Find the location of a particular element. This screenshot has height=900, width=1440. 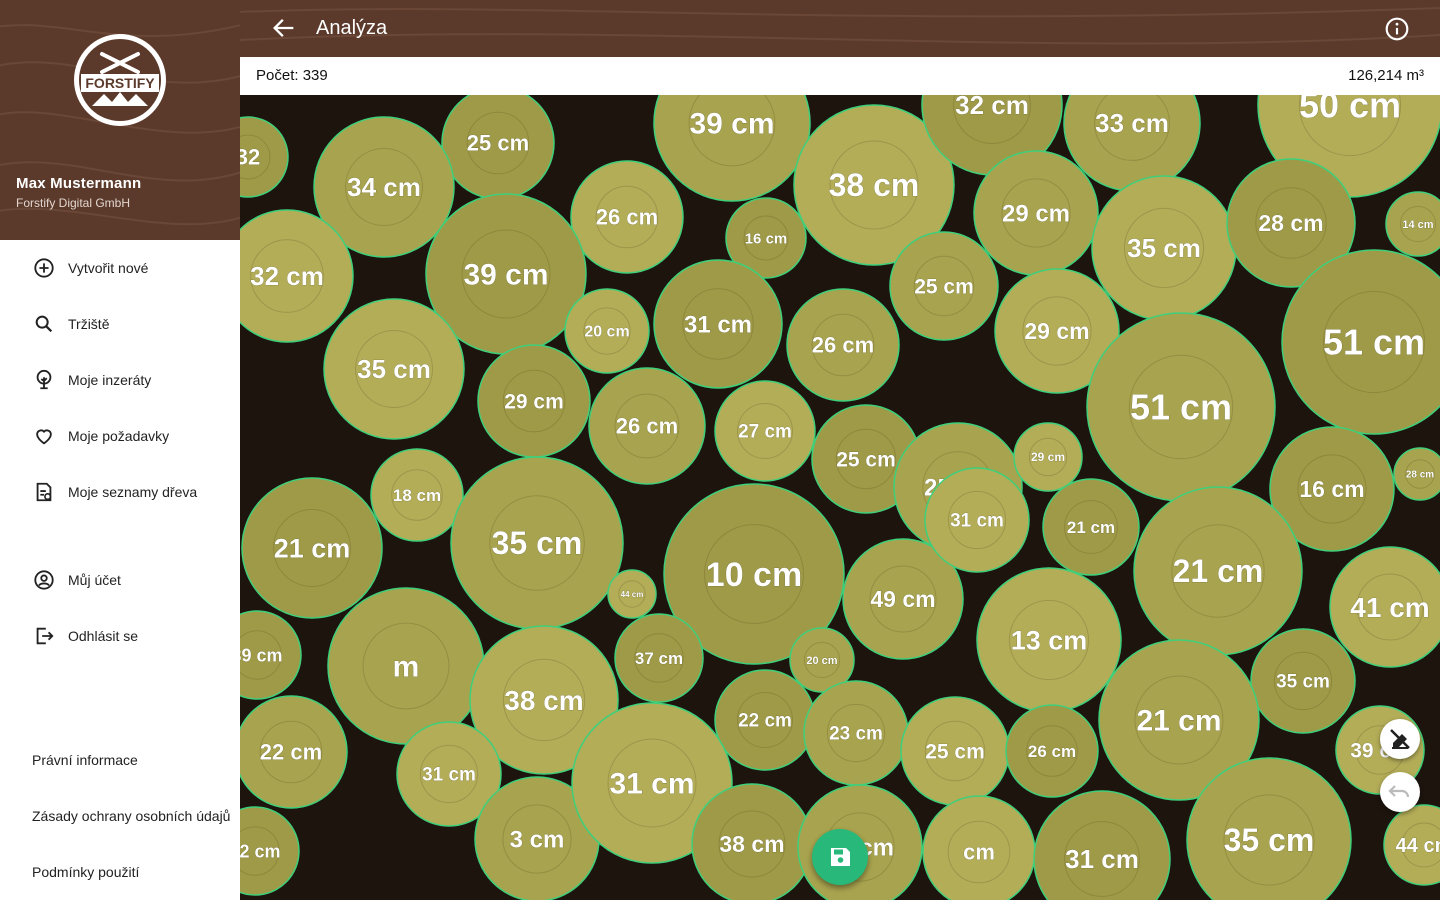

log-diameter-label: 44 cm is located at coordinates (1418, 846).